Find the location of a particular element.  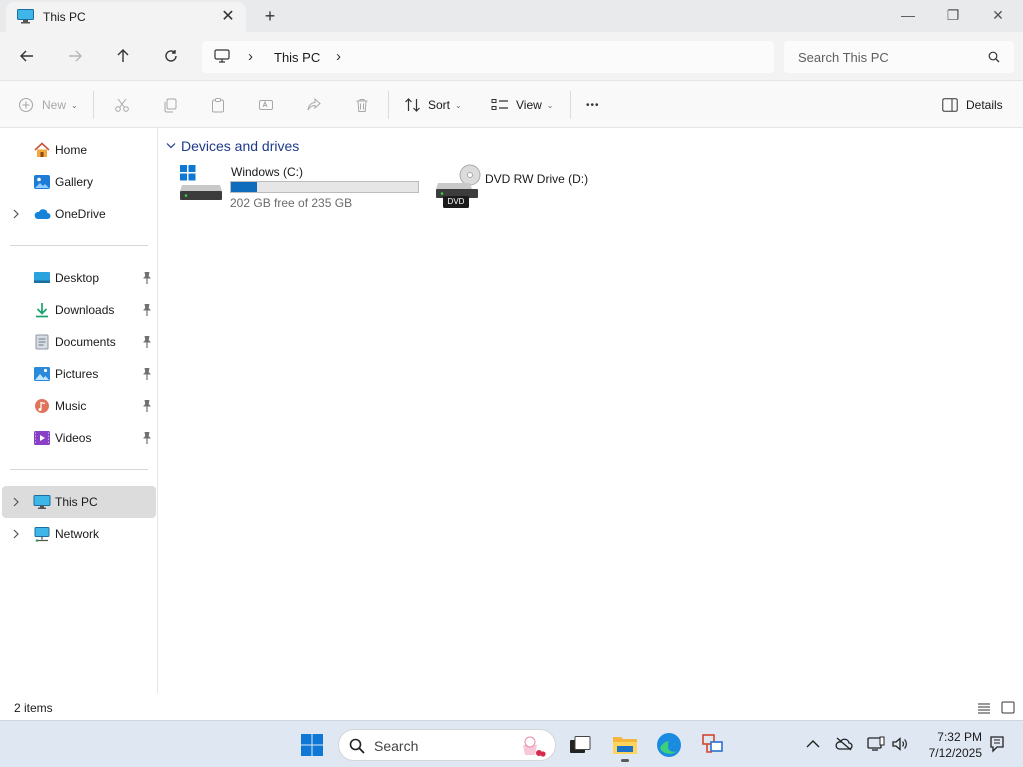

network-status-icon is located at coordinates (876, 744).